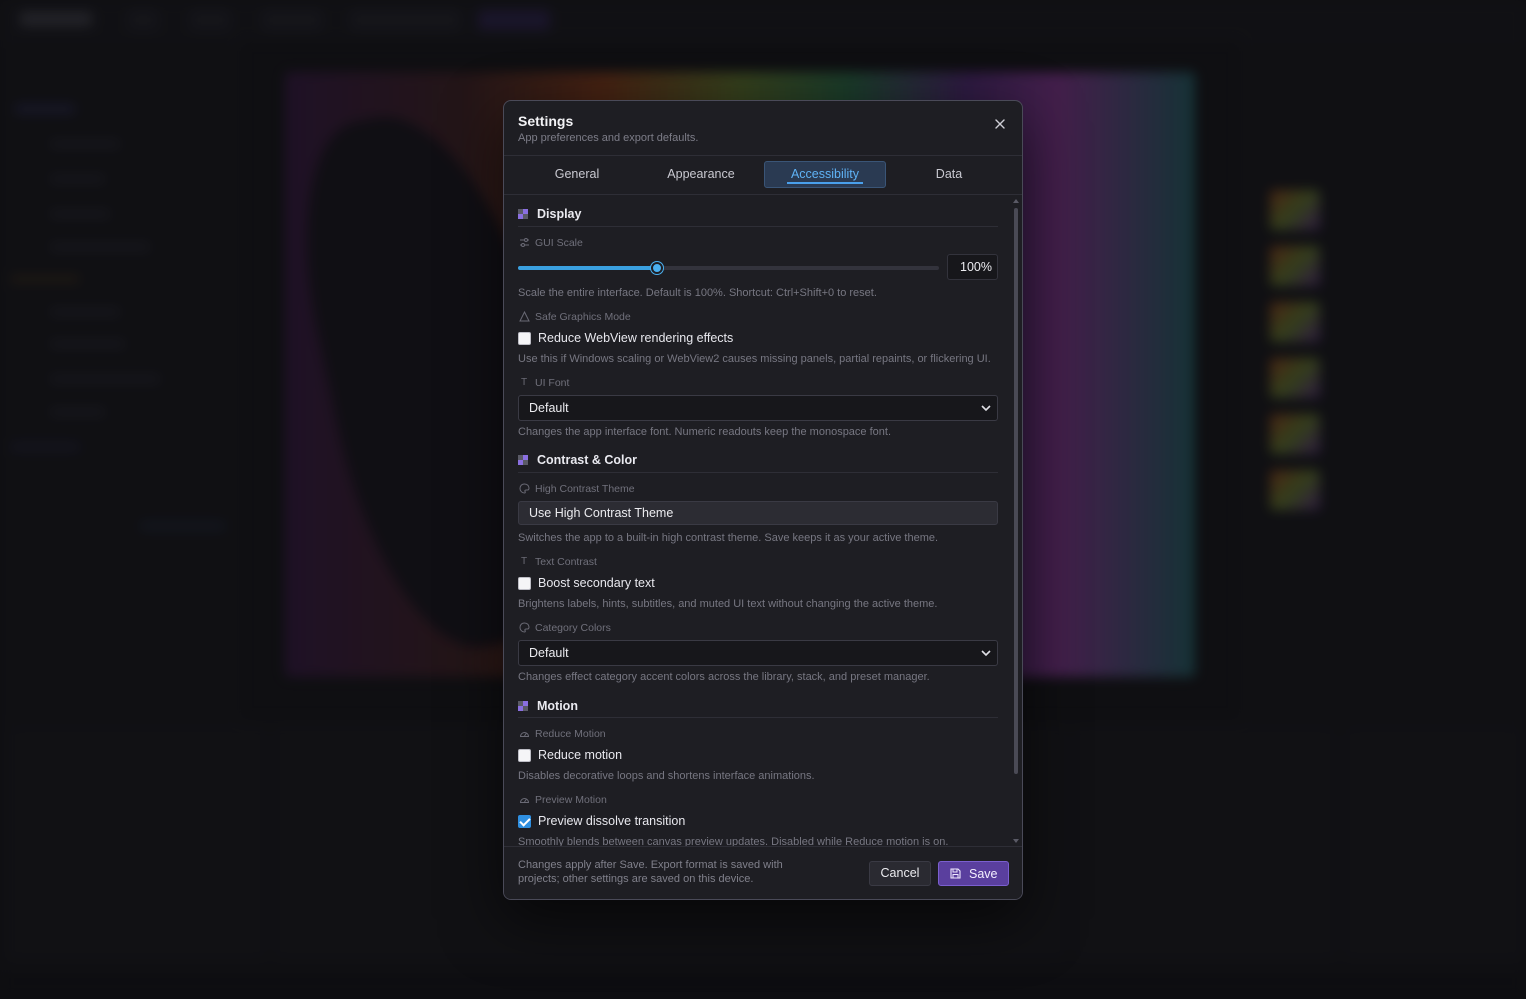 This screenshot has height=999, width=1526. Describe the element at coordinates (585, 489) in the screenshot. I see `high-contrast-label-text: High Contrast Theme` at that location.